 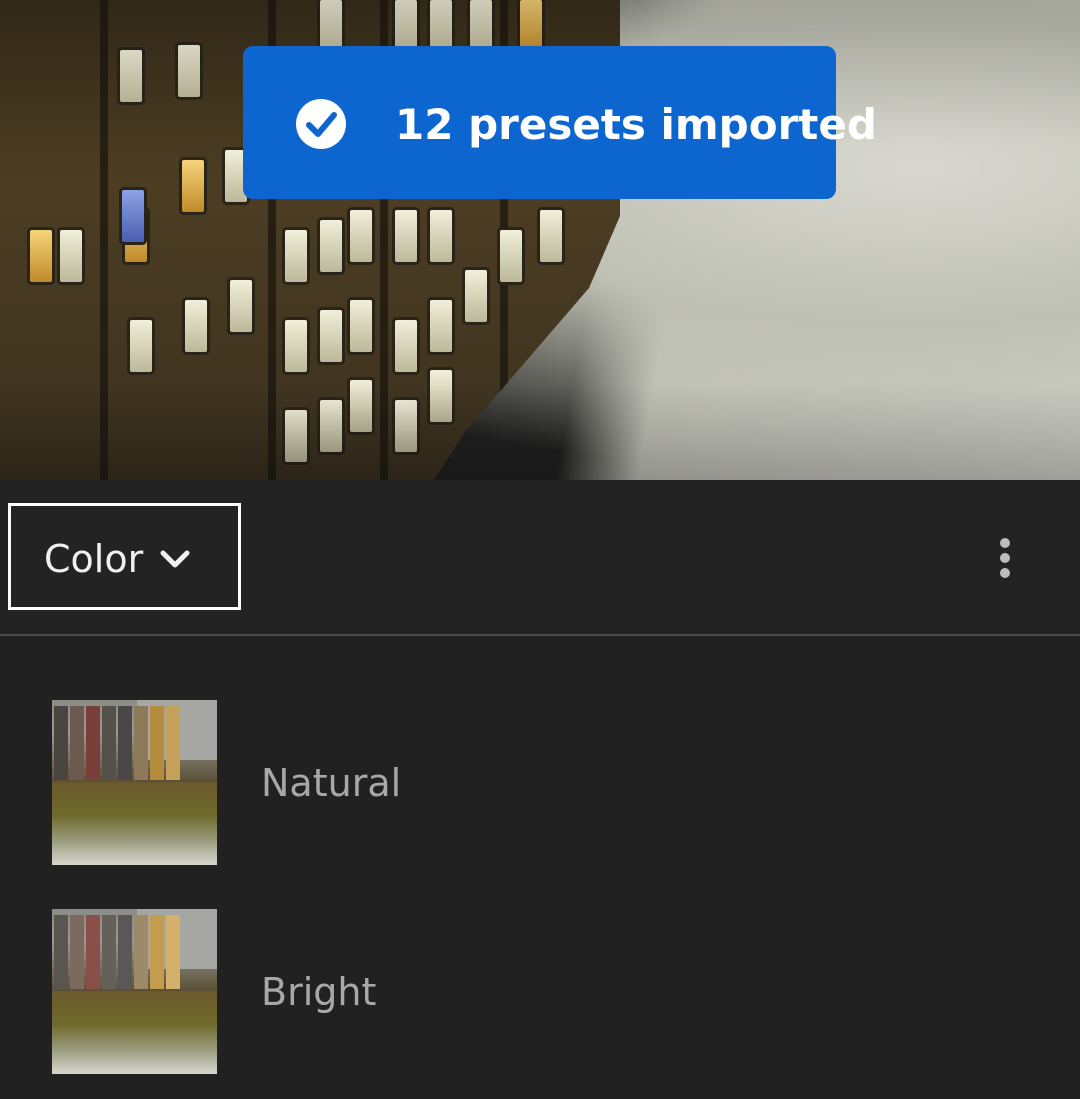 I want to click on category-label: Color, so click(x=94, y=559).